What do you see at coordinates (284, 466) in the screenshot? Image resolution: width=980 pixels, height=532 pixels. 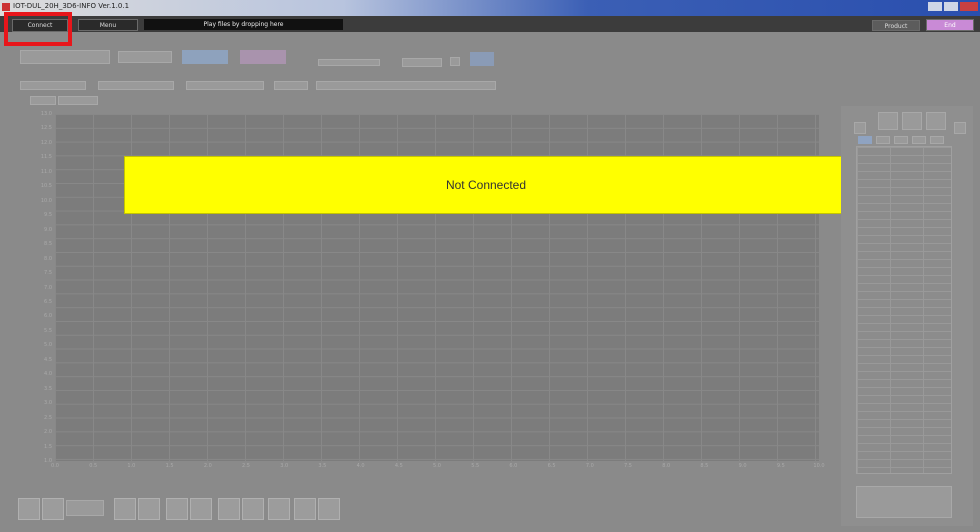 I see `x-tick-label: 3.0` at bounding box center [284, 466].